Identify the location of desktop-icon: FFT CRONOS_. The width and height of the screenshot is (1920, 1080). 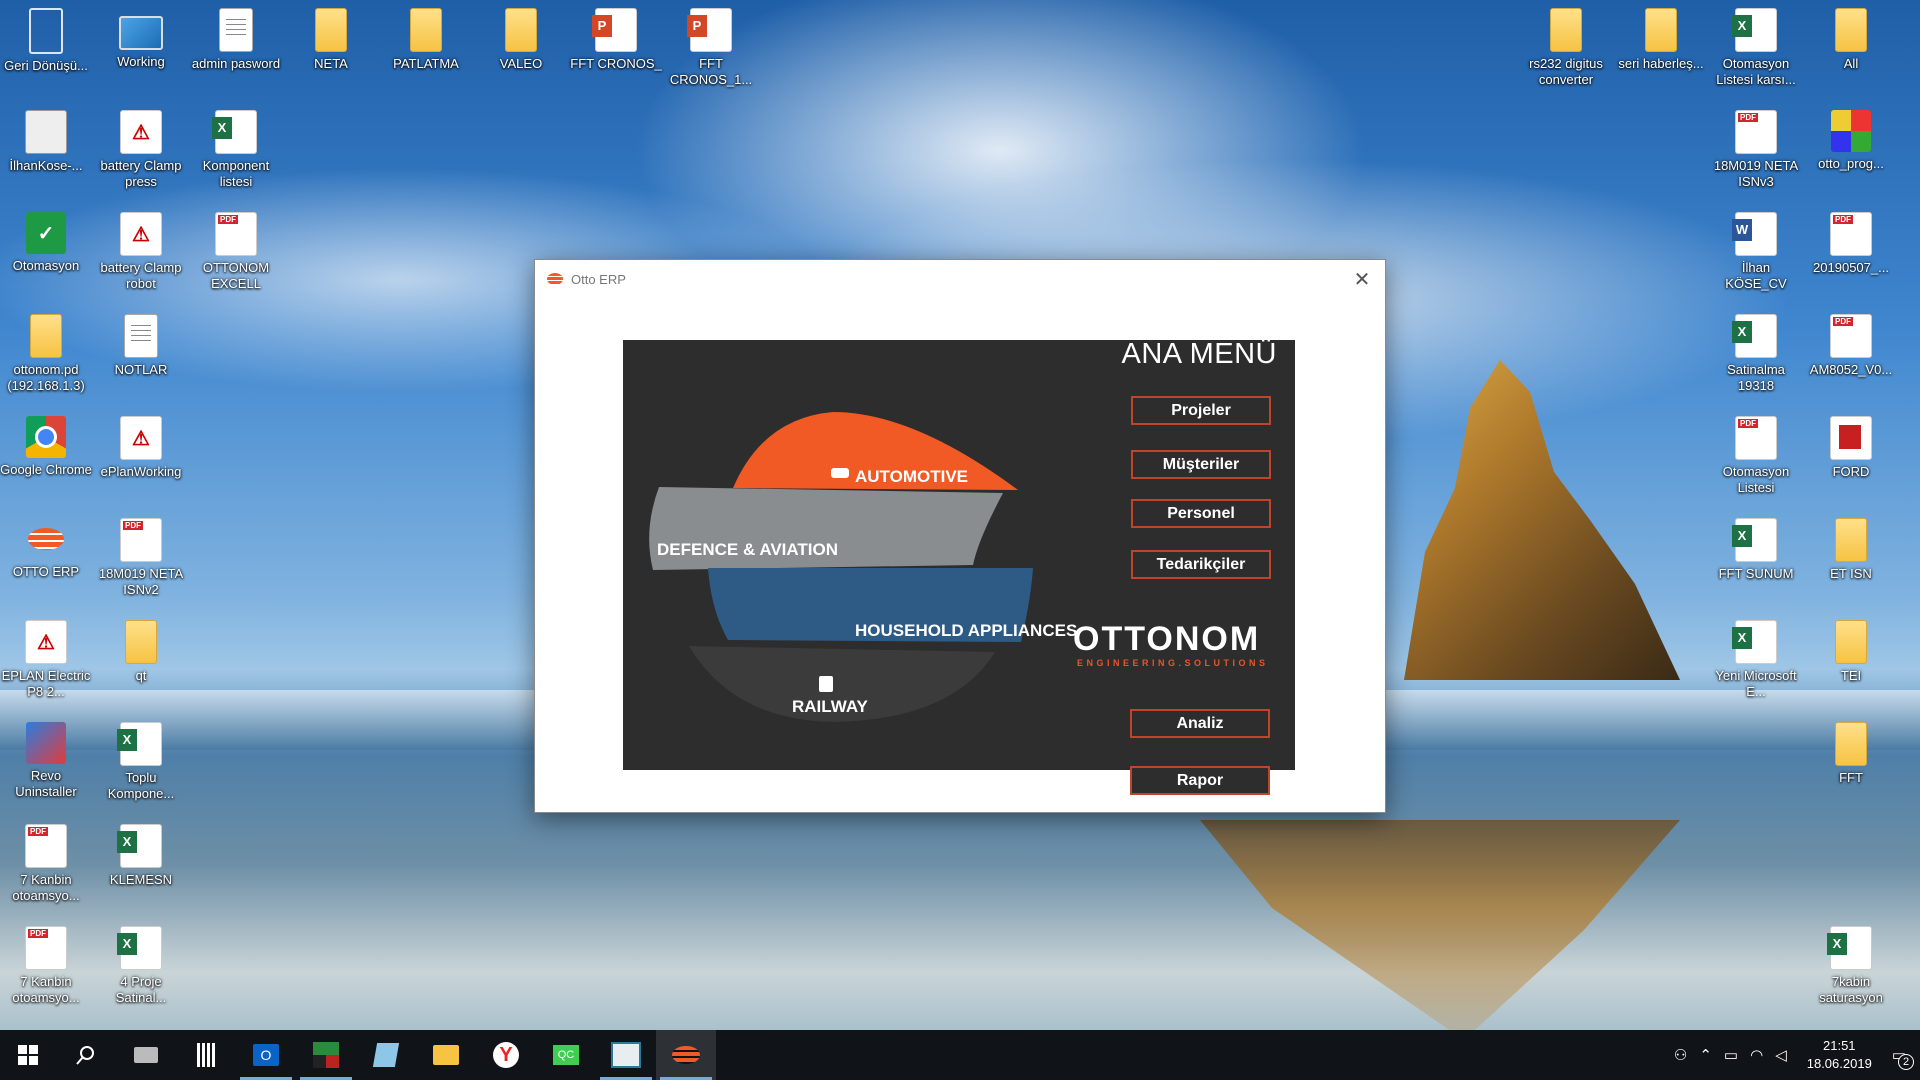
(616, 40).